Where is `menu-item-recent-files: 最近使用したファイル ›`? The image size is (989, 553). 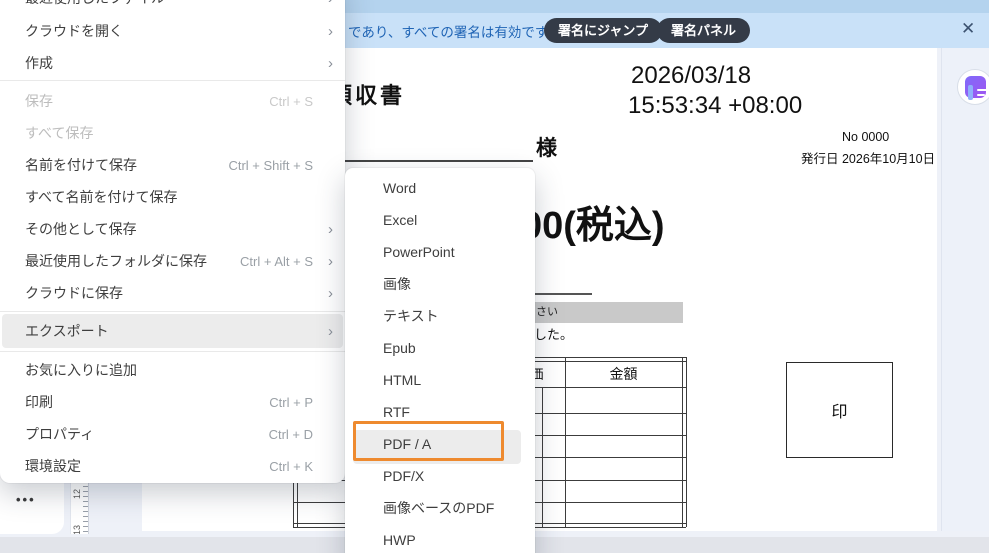
menu-item-recent-files: 最近使用したファイル › is located at coordinates (172, 7).